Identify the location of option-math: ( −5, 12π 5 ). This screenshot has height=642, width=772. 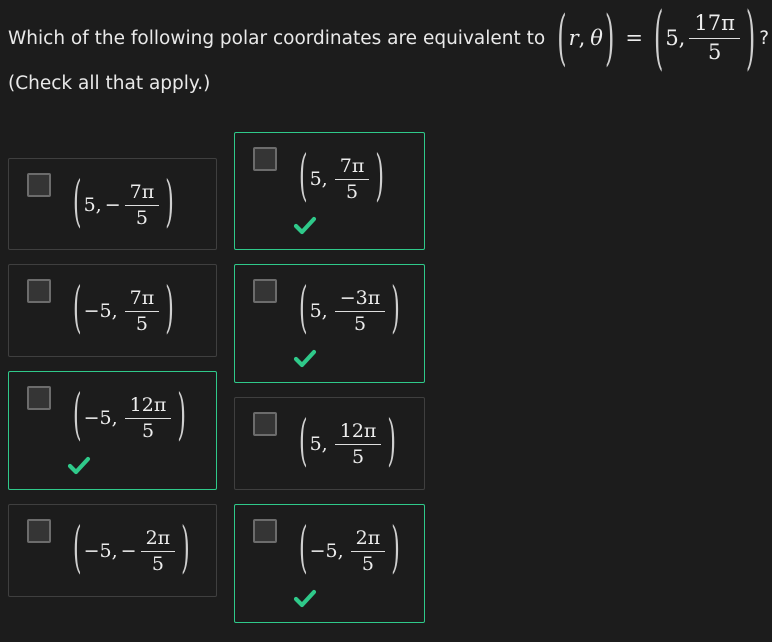
(129, 418).